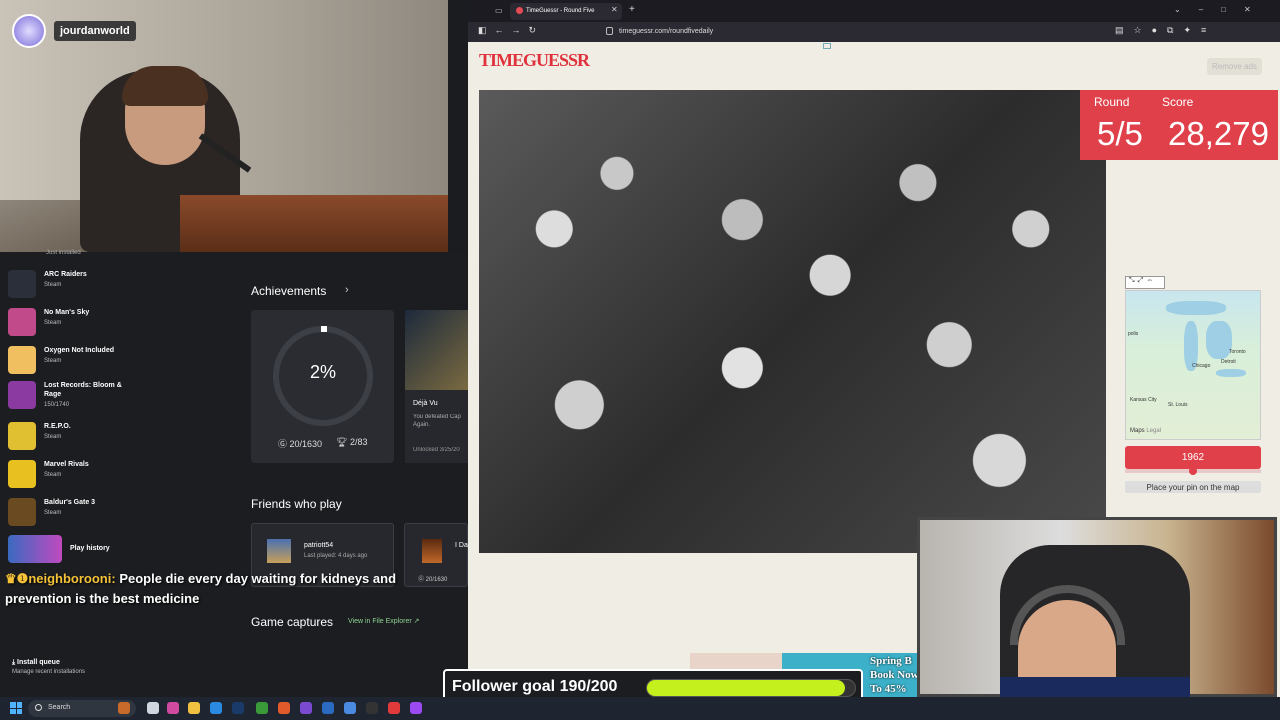 The image size is (1280, 720). Describe the element at coordinates (486, 30) in the screenshot. I see `sidebar-icon: ◧` at that location.